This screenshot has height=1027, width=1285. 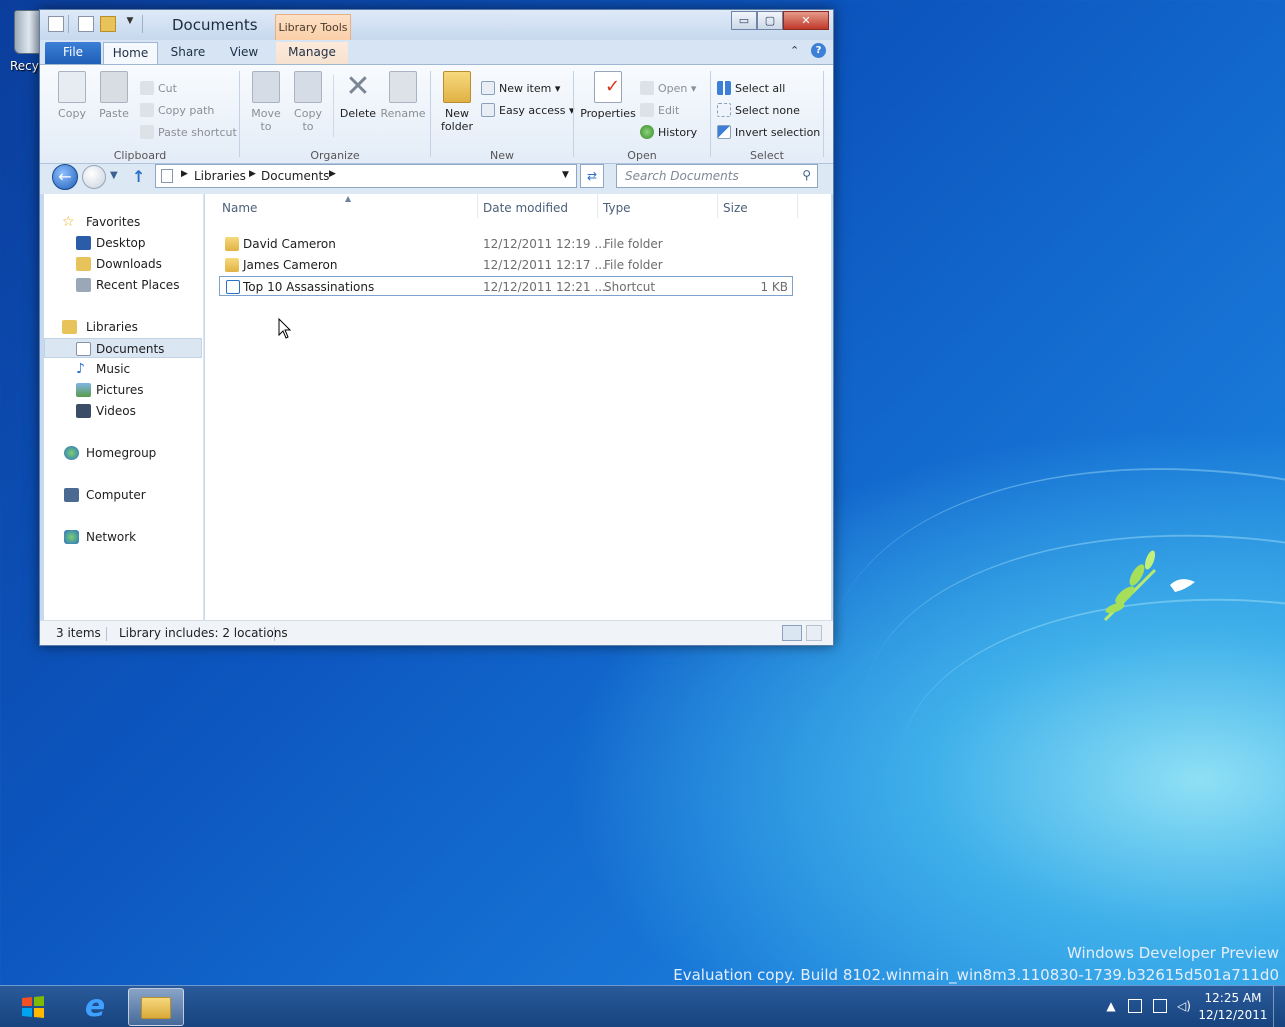 What do you see at coordinates (1135, 1006) in the screenshot?
I see `action-center-flag-icon` at bounding box center [1135, 1006].